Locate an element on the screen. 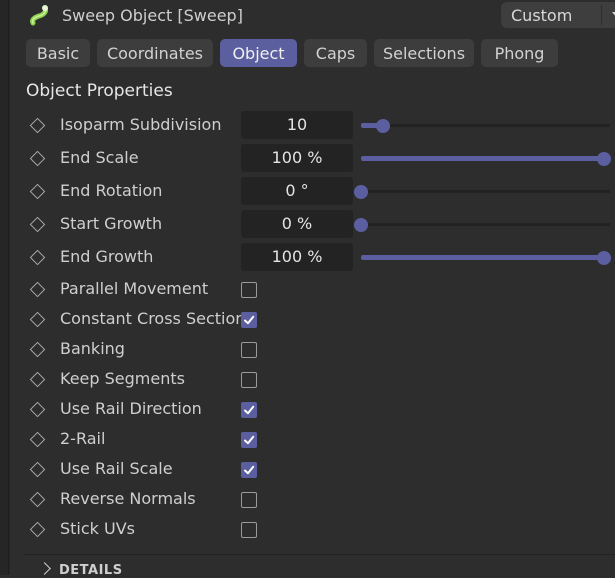 The width and height of the screenshot is (615, 578). tab-phong: Phong is located at coordinates (519, 53).